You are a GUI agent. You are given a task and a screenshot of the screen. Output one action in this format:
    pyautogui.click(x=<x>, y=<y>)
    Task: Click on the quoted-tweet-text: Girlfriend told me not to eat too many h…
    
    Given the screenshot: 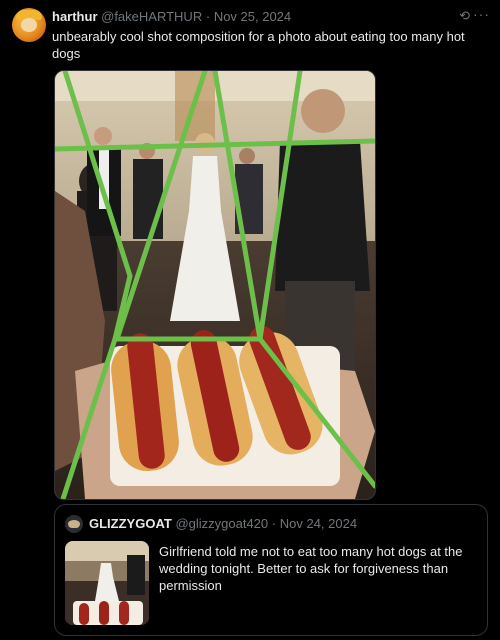 What is the action you would take?
    pyautogui.click(x=311, y=568)
    